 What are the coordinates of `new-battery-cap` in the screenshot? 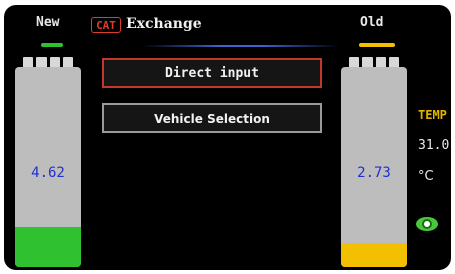 It's located at (48, 62).